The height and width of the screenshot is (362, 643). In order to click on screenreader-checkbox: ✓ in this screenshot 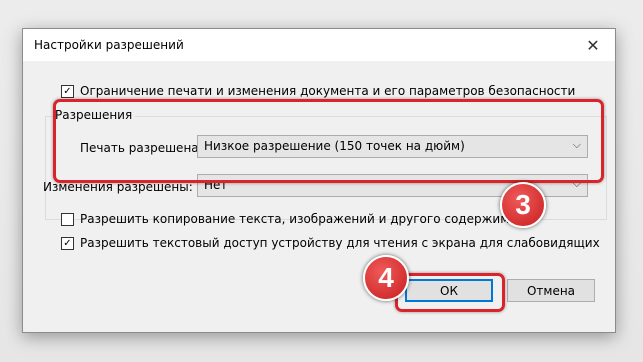, I will do `click(67, 243)`.